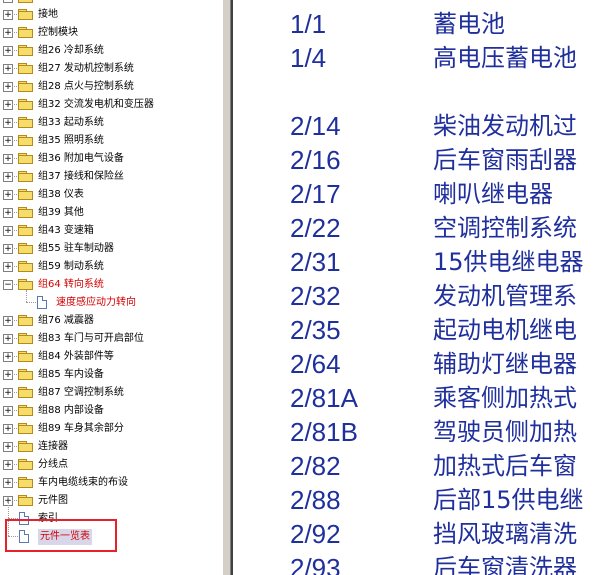  Describe the element at coordinates (71, 284) in the screenshot. I see `tree-item-label: 组64 转向系统` at that location.